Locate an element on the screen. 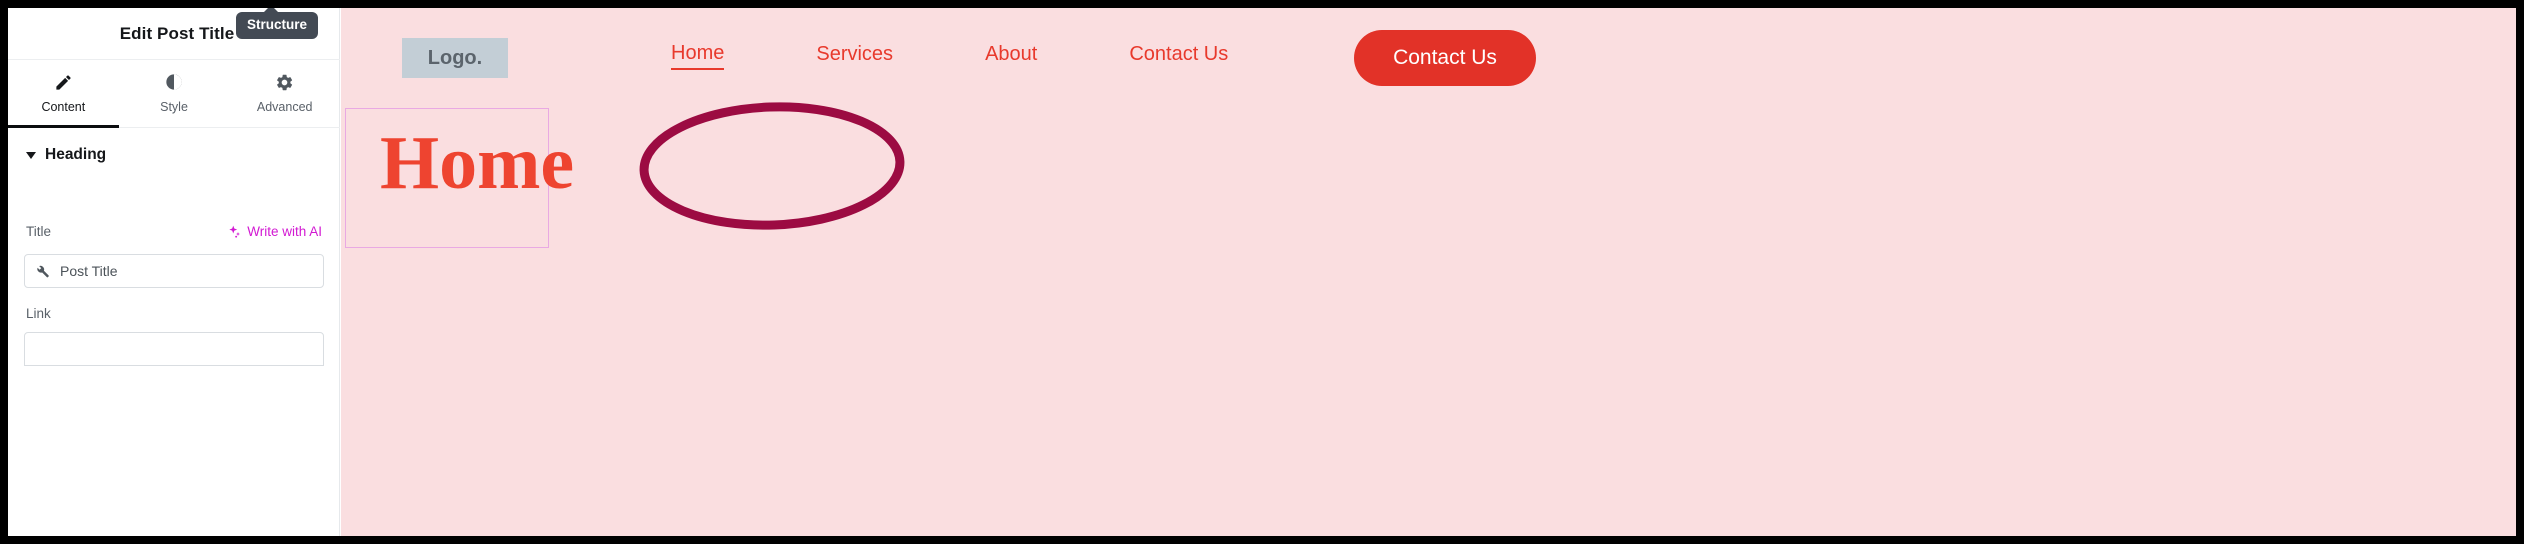  contact-us-button: Contact Us is located at coordinates (1445, 58).